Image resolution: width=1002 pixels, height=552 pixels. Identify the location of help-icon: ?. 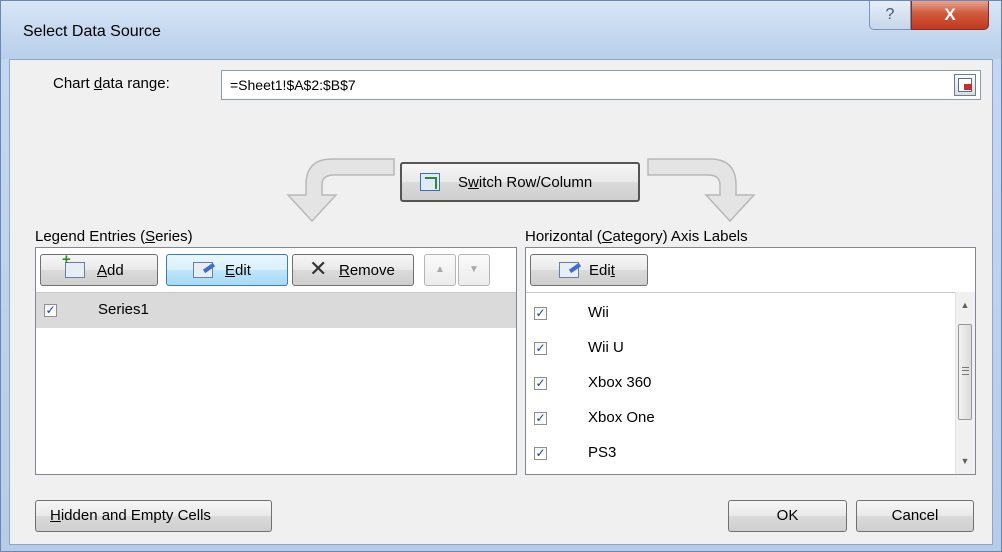
(890, 14).